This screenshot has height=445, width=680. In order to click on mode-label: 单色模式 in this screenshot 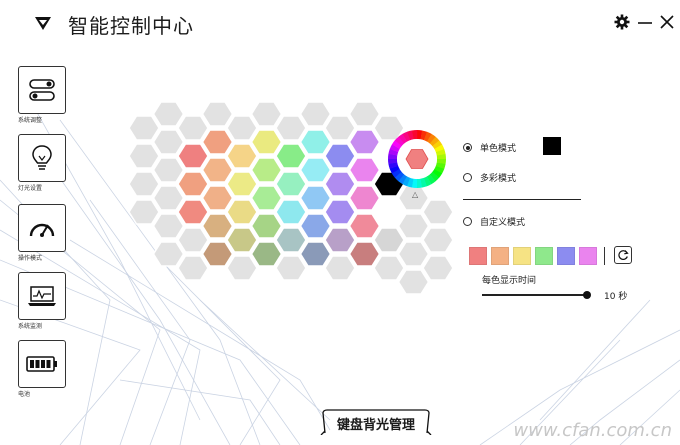, I will do `click(498, 149)`.